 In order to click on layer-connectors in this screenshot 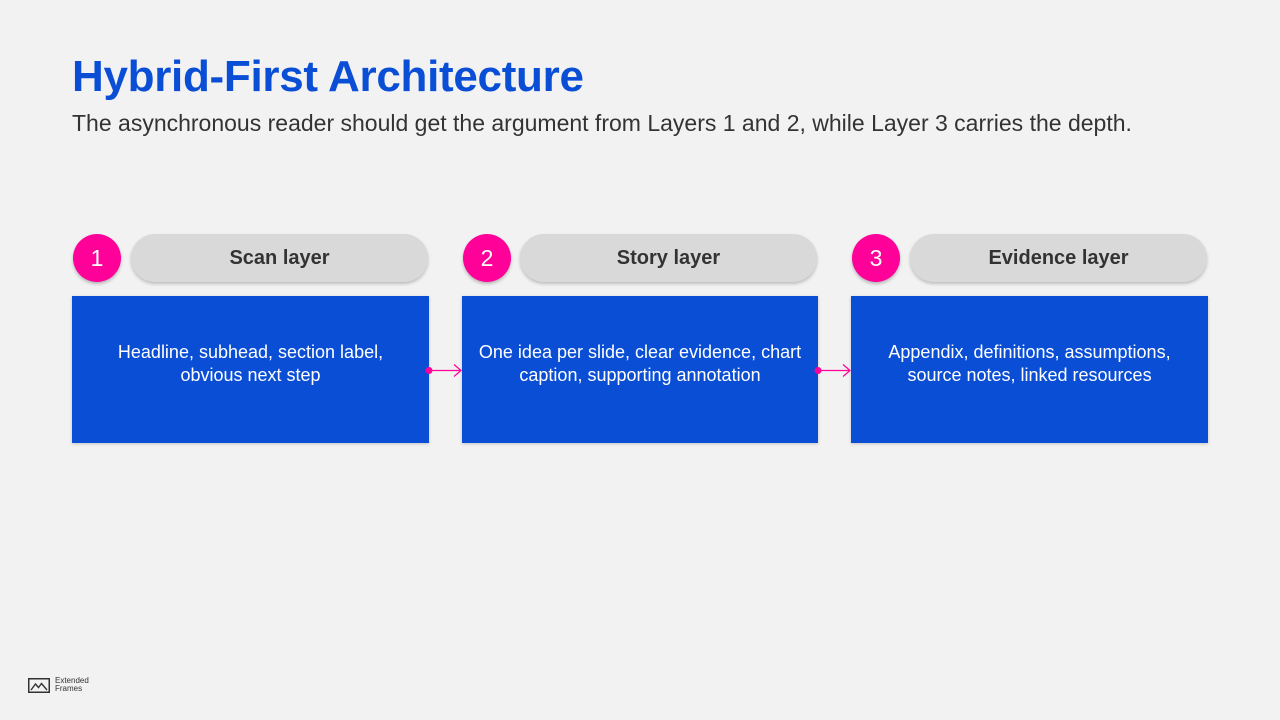, I will do `click(638, 370)`.